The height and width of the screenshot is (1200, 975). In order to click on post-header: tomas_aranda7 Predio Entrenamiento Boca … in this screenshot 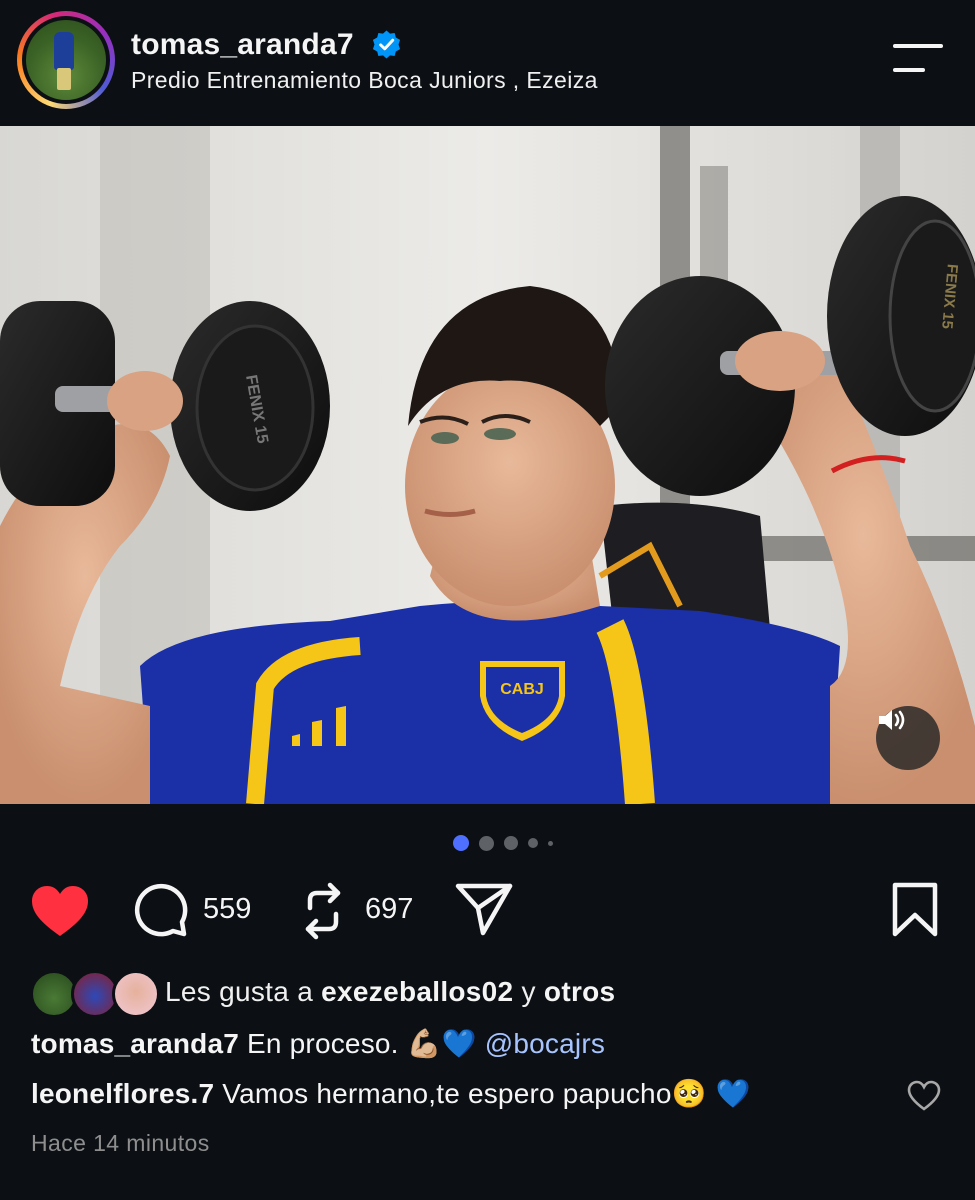, I will do `click(487, 63)`.